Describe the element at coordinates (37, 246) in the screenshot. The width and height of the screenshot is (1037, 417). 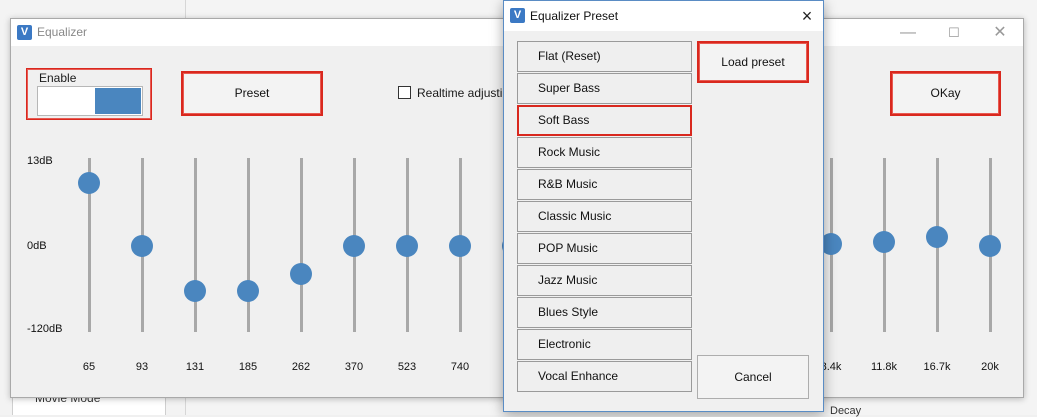
I see `db-mid-label: 0dB` at that location.